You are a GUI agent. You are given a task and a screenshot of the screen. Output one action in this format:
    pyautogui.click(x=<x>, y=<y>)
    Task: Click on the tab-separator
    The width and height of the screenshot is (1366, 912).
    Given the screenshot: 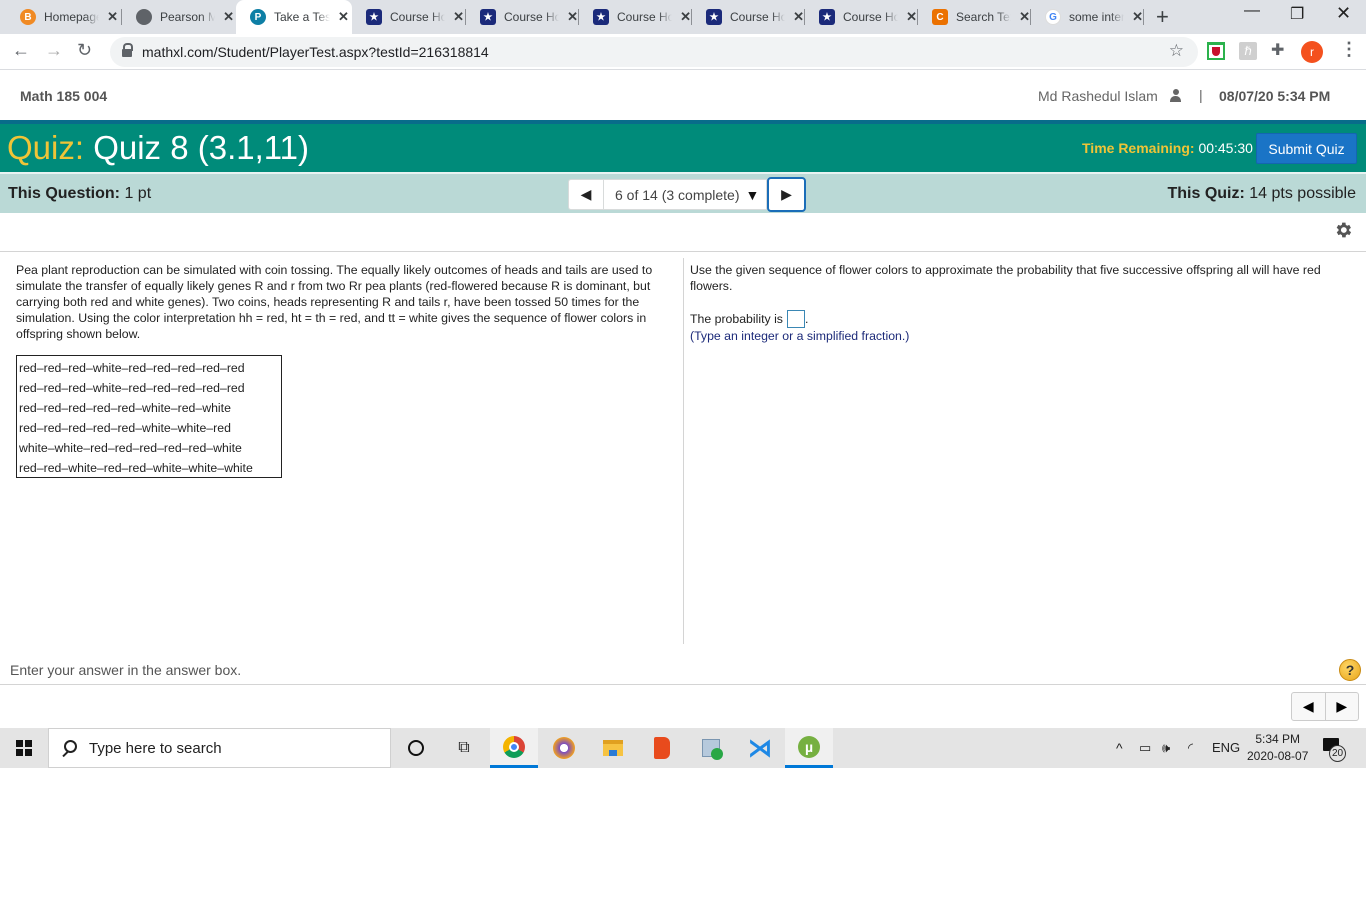 What is the action you would take?
    pyautogui.click(x=1143, y=17)
    